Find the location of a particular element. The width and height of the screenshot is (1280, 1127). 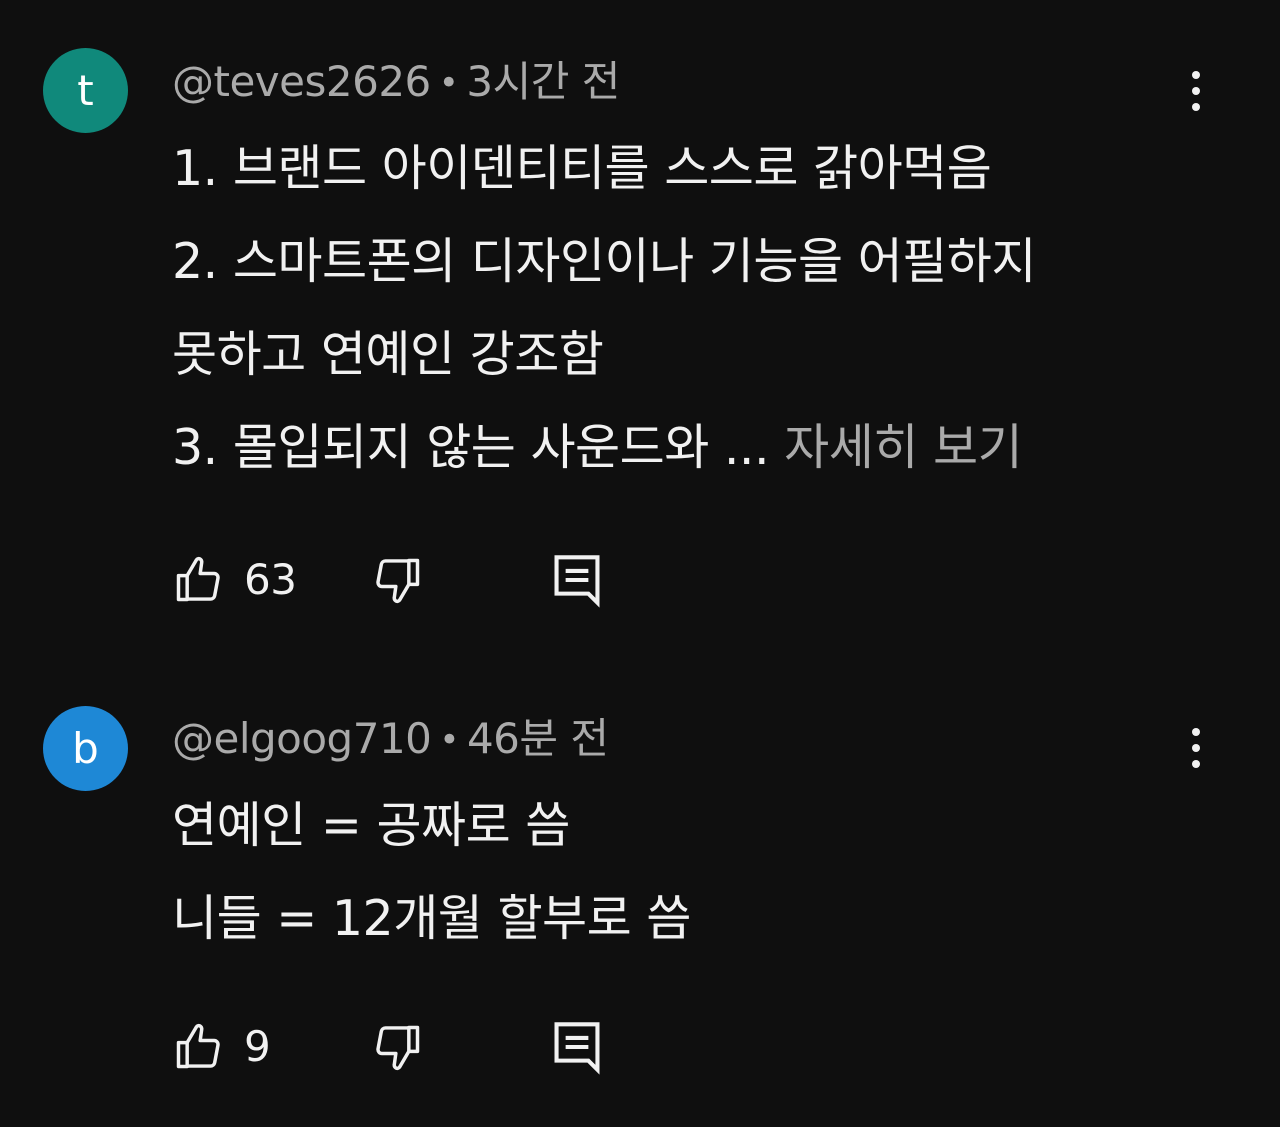

comment-body: 연예인 = 공짜로 씀 니들 = 12개월 할부로 씀 is located at coordinates (677, 872).